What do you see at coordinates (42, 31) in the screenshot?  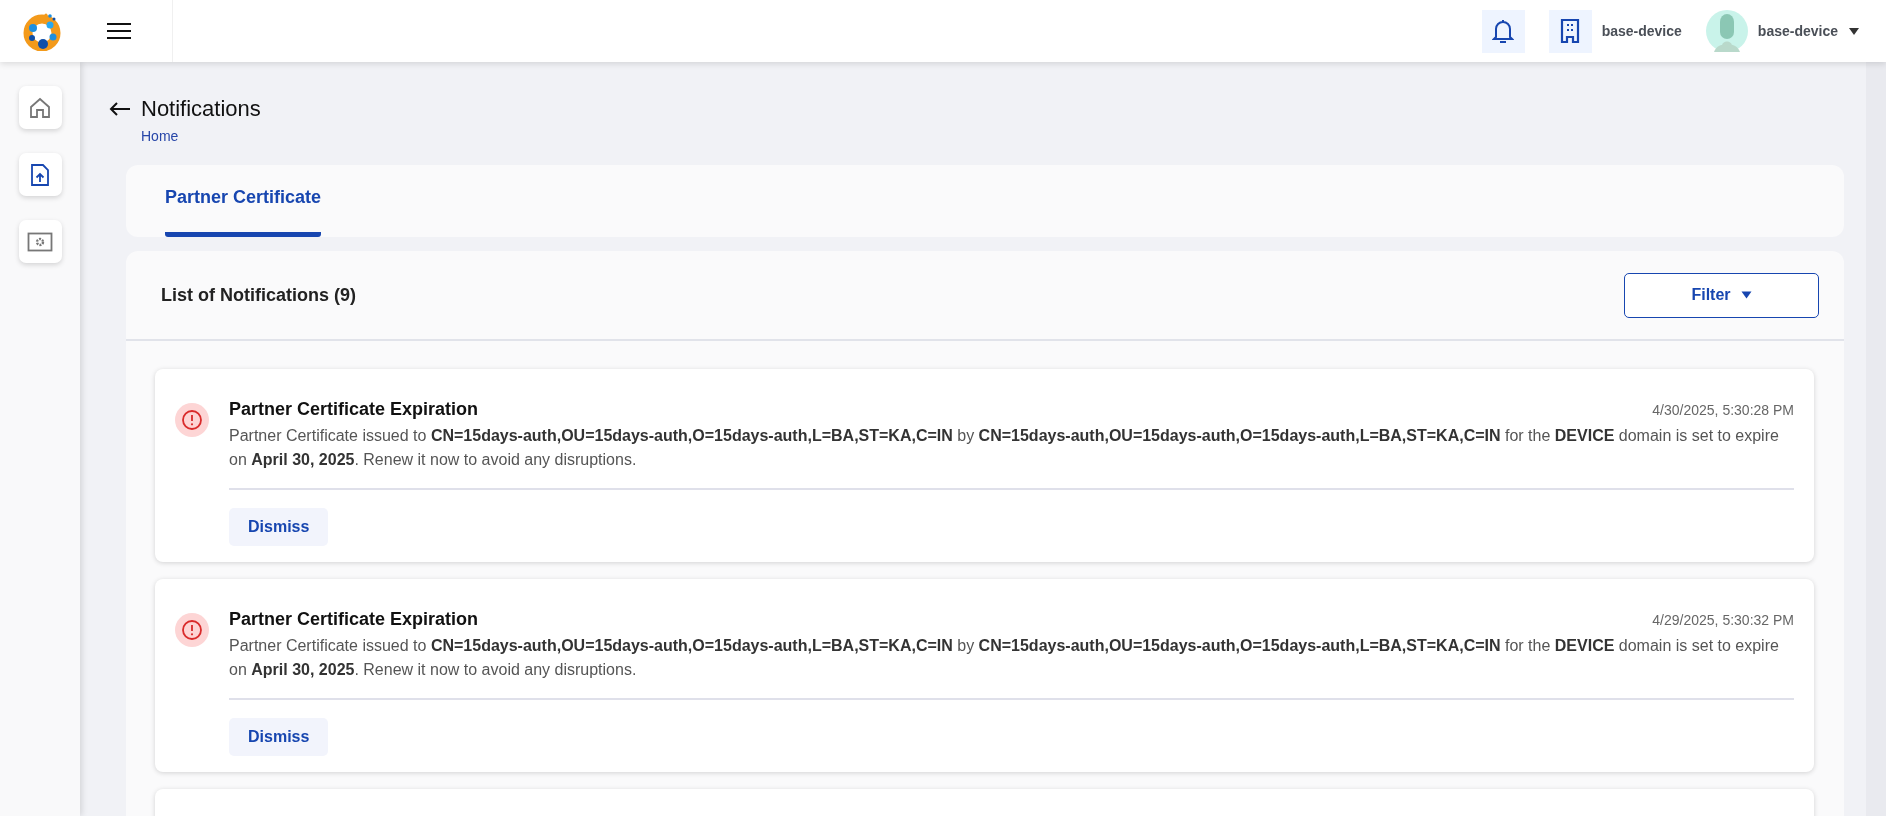 I see `logo-icon` at bounding box center [42, 31].